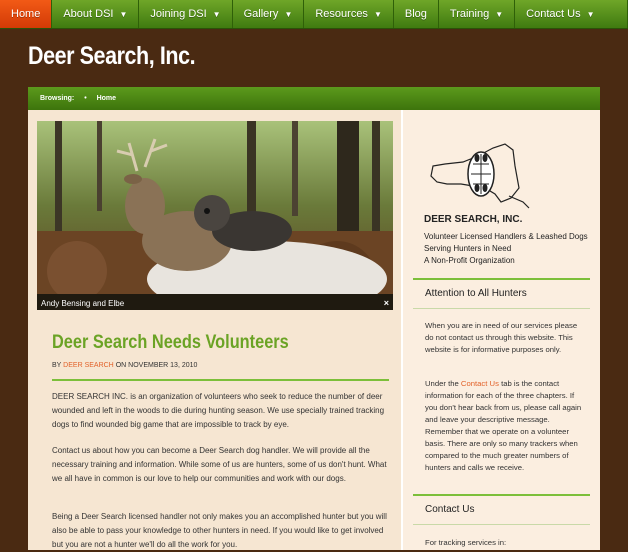 This screenshot has height=552, width=628. I want to click on close-icon: ×, so click(386, 303).